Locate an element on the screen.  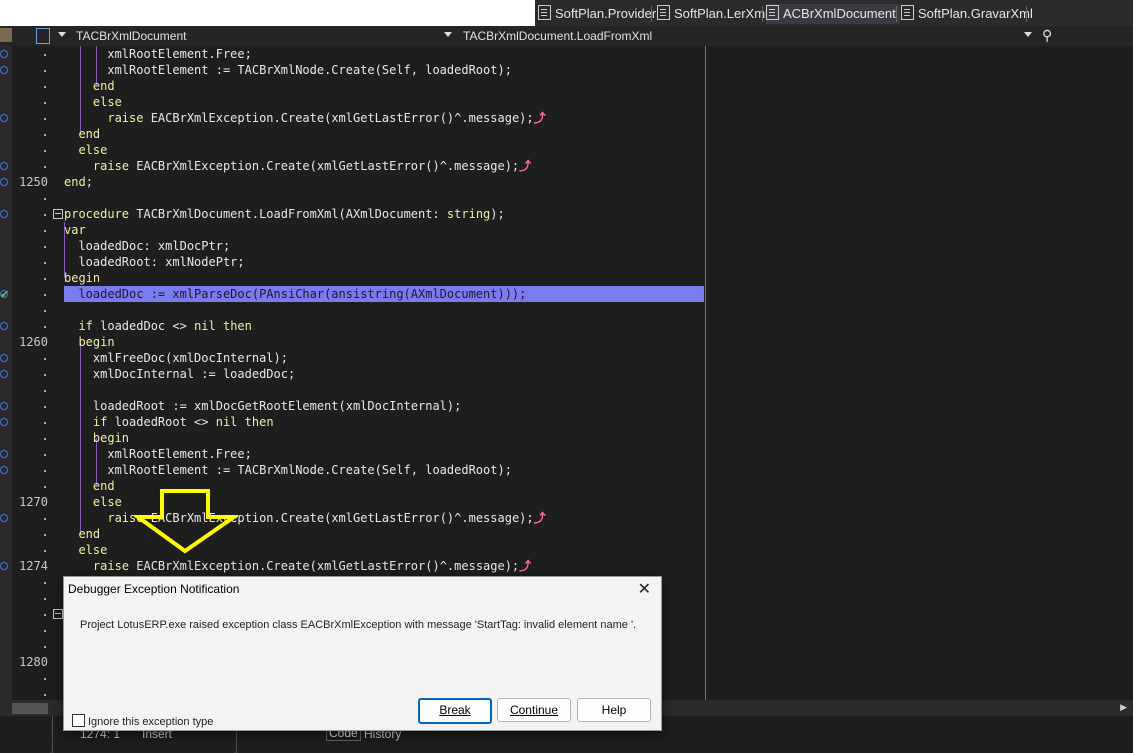
code-line: end; is located at coordinates (78, 182).